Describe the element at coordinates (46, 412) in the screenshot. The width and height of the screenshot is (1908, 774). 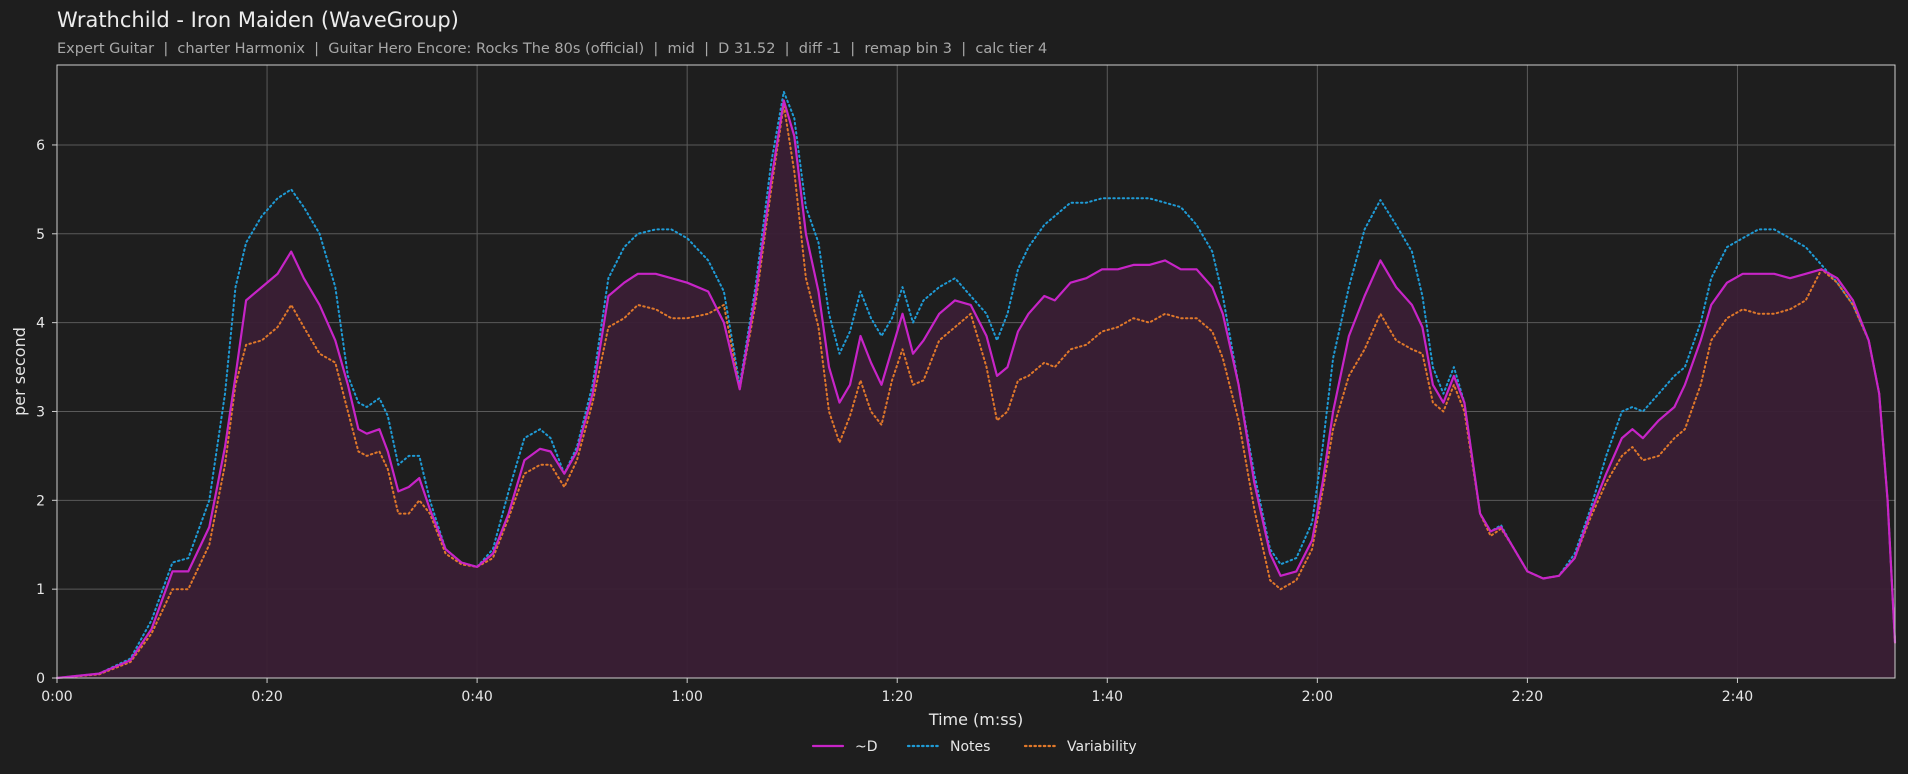
I see `y-axis: 0 1 2 3 4 5 6` at that location.